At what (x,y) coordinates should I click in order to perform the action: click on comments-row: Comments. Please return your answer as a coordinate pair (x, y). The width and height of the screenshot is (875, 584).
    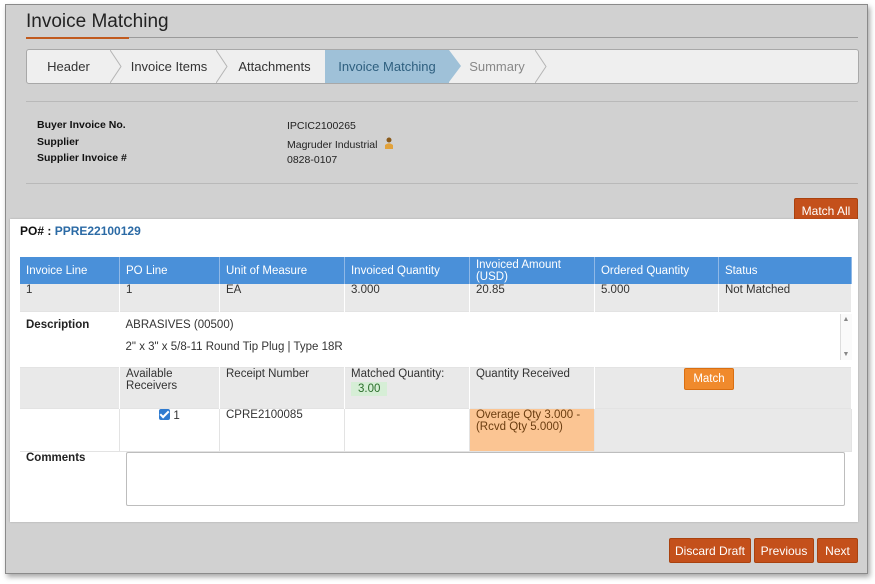
    Looking at the image, I should click on (436, 483).